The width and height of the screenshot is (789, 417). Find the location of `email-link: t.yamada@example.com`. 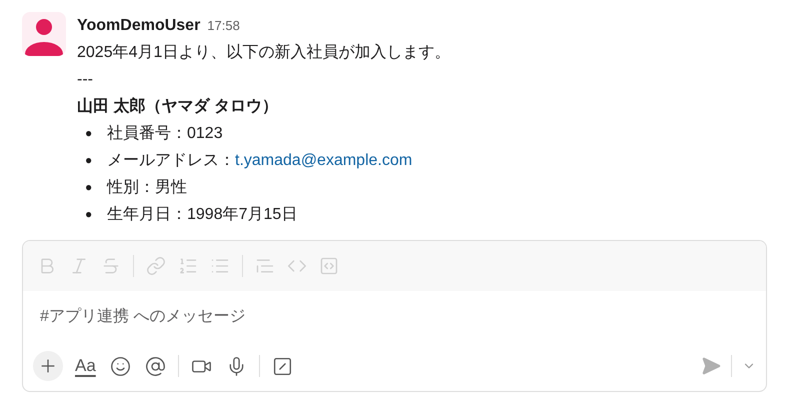

email-link: t.yamada@example.com is located at coordinates (323, 160).